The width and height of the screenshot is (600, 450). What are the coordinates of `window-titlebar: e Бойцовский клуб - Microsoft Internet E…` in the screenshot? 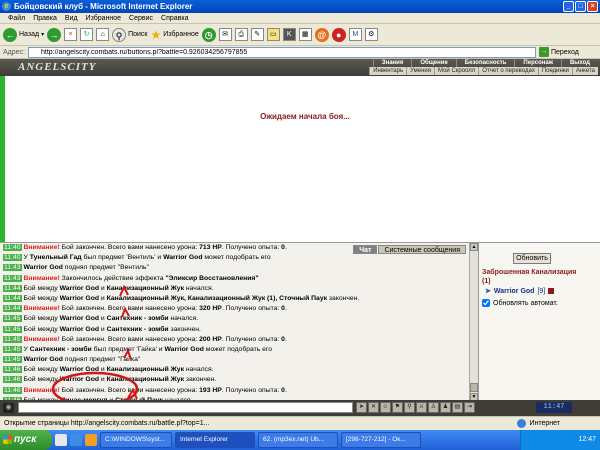 It's located at (300, 6).